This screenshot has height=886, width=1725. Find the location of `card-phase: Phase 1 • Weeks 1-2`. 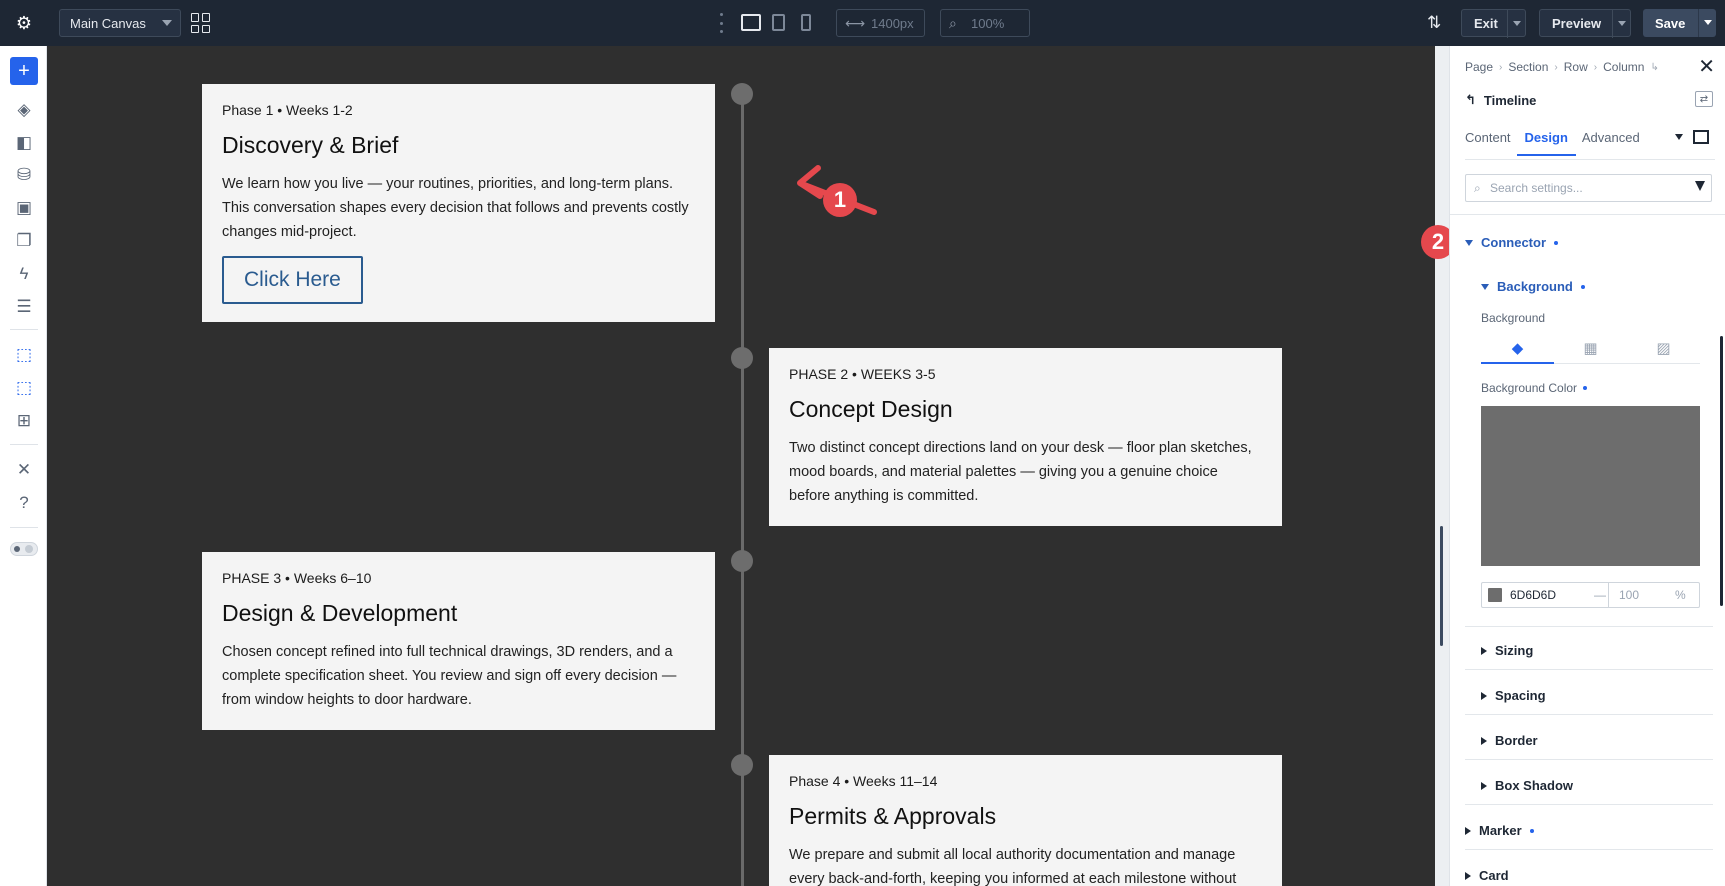

card-phase: Phase 1 • Weeks 1-2 is located at coordinates (287, 110).